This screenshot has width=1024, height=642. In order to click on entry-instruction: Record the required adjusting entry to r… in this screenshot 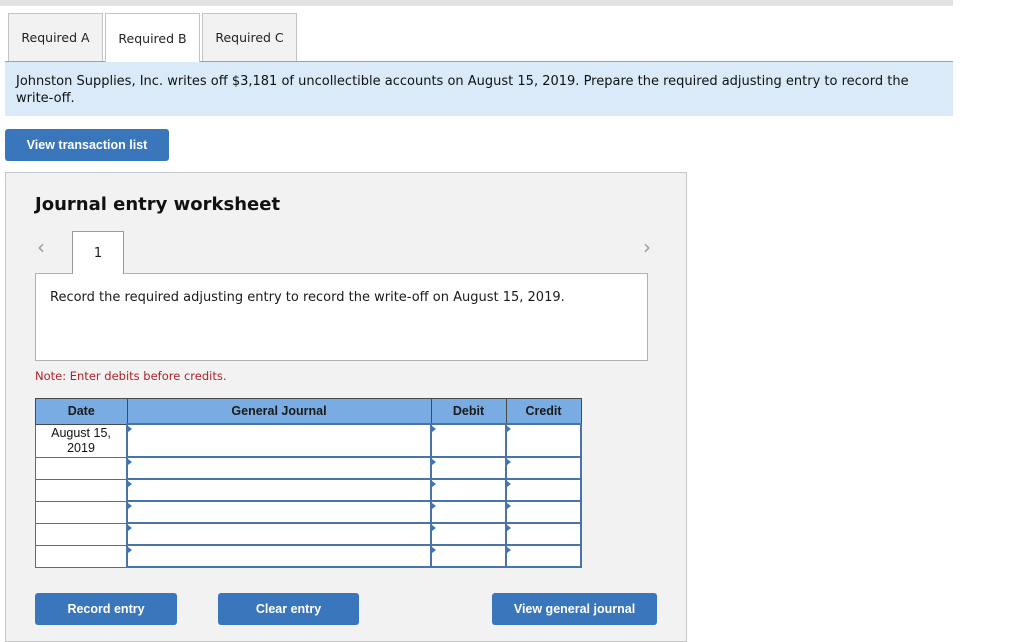, I will do `click(341, 317)`.